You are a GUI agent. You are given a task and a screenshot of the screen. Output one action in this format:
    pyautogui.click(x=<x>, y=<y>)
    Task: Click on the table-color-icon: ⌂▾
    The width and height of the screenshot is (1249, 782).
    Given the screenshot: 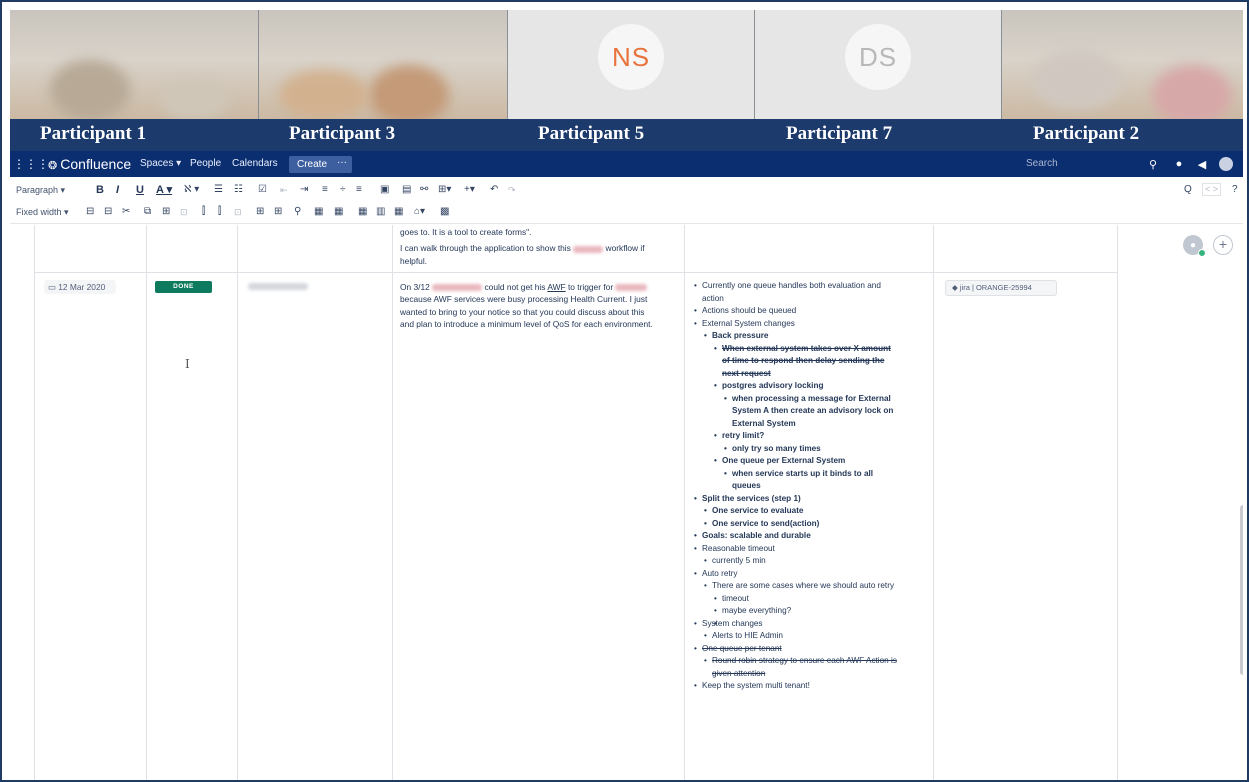 What is the action you would take?
    pyautogui.click(x=419, y=212)
    